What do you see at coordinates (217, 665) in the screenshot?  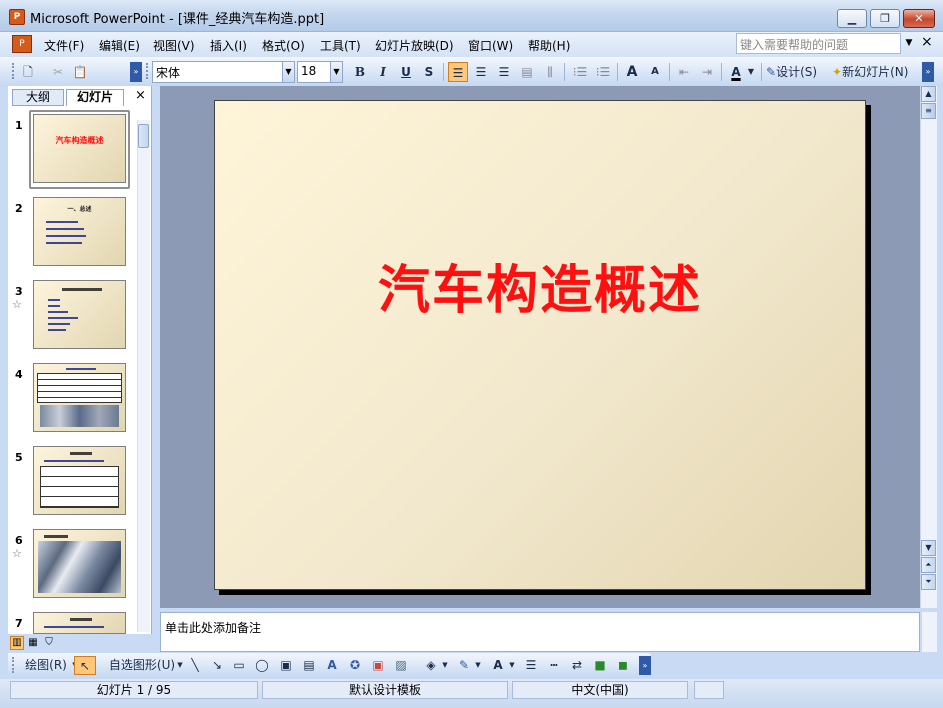 I see `arrow-icon: ↘` at bounding box center [217, 665].